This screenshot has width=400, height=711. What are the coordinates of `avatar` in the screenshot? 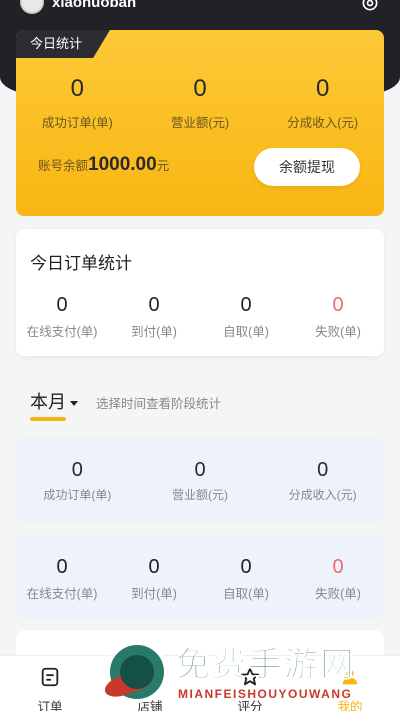 It's located at (32, 7).